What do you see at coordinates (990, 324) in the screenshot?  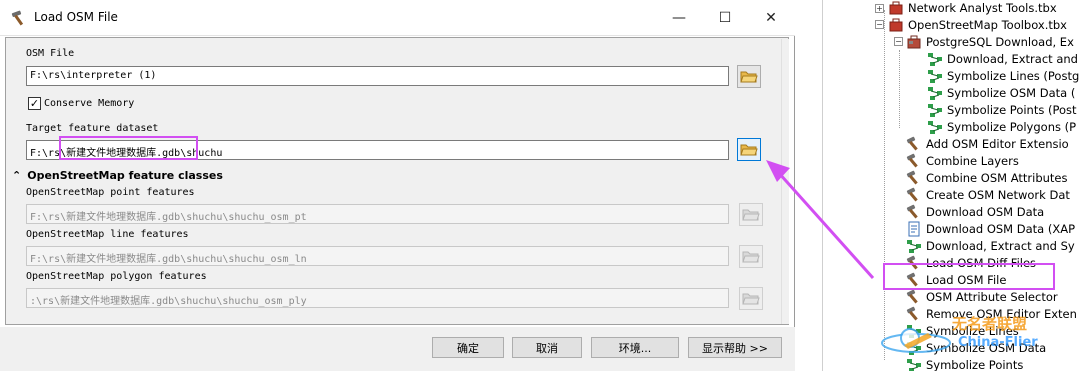 I see `watermark-cn-text: 无名者联盟` at bounding box center [990, 324].